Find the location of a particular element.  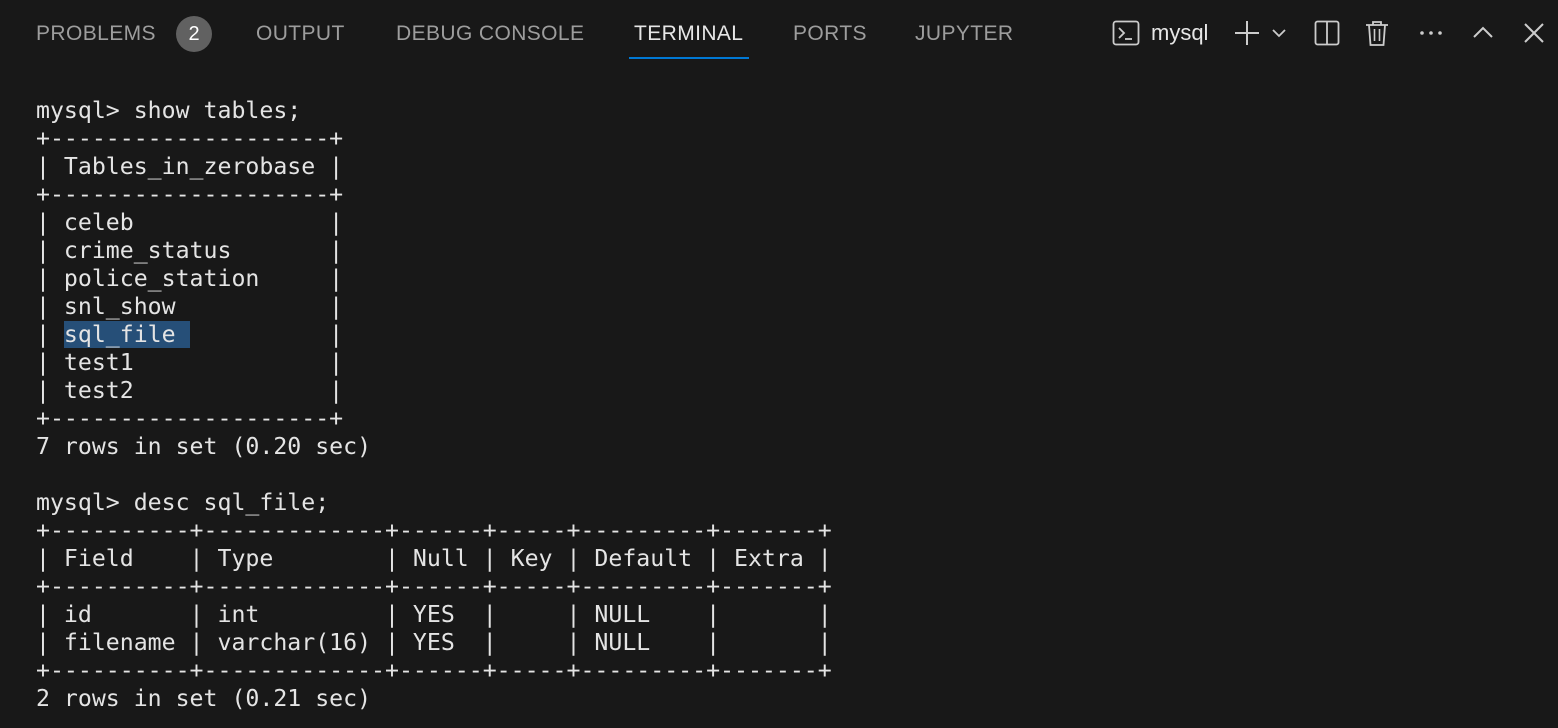

terminal-line: | crime_status | is located at coordinates (190, 250).